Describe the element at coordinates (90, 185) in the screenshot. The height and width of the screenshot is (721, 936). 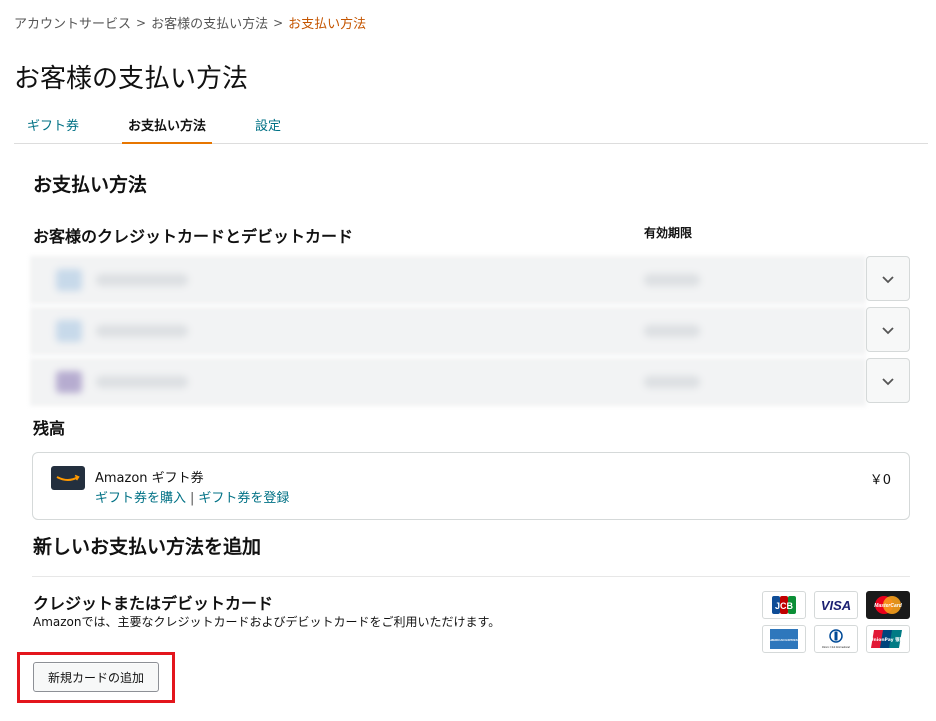
I see `payment-methods-heading: お支払い方法` at that location.